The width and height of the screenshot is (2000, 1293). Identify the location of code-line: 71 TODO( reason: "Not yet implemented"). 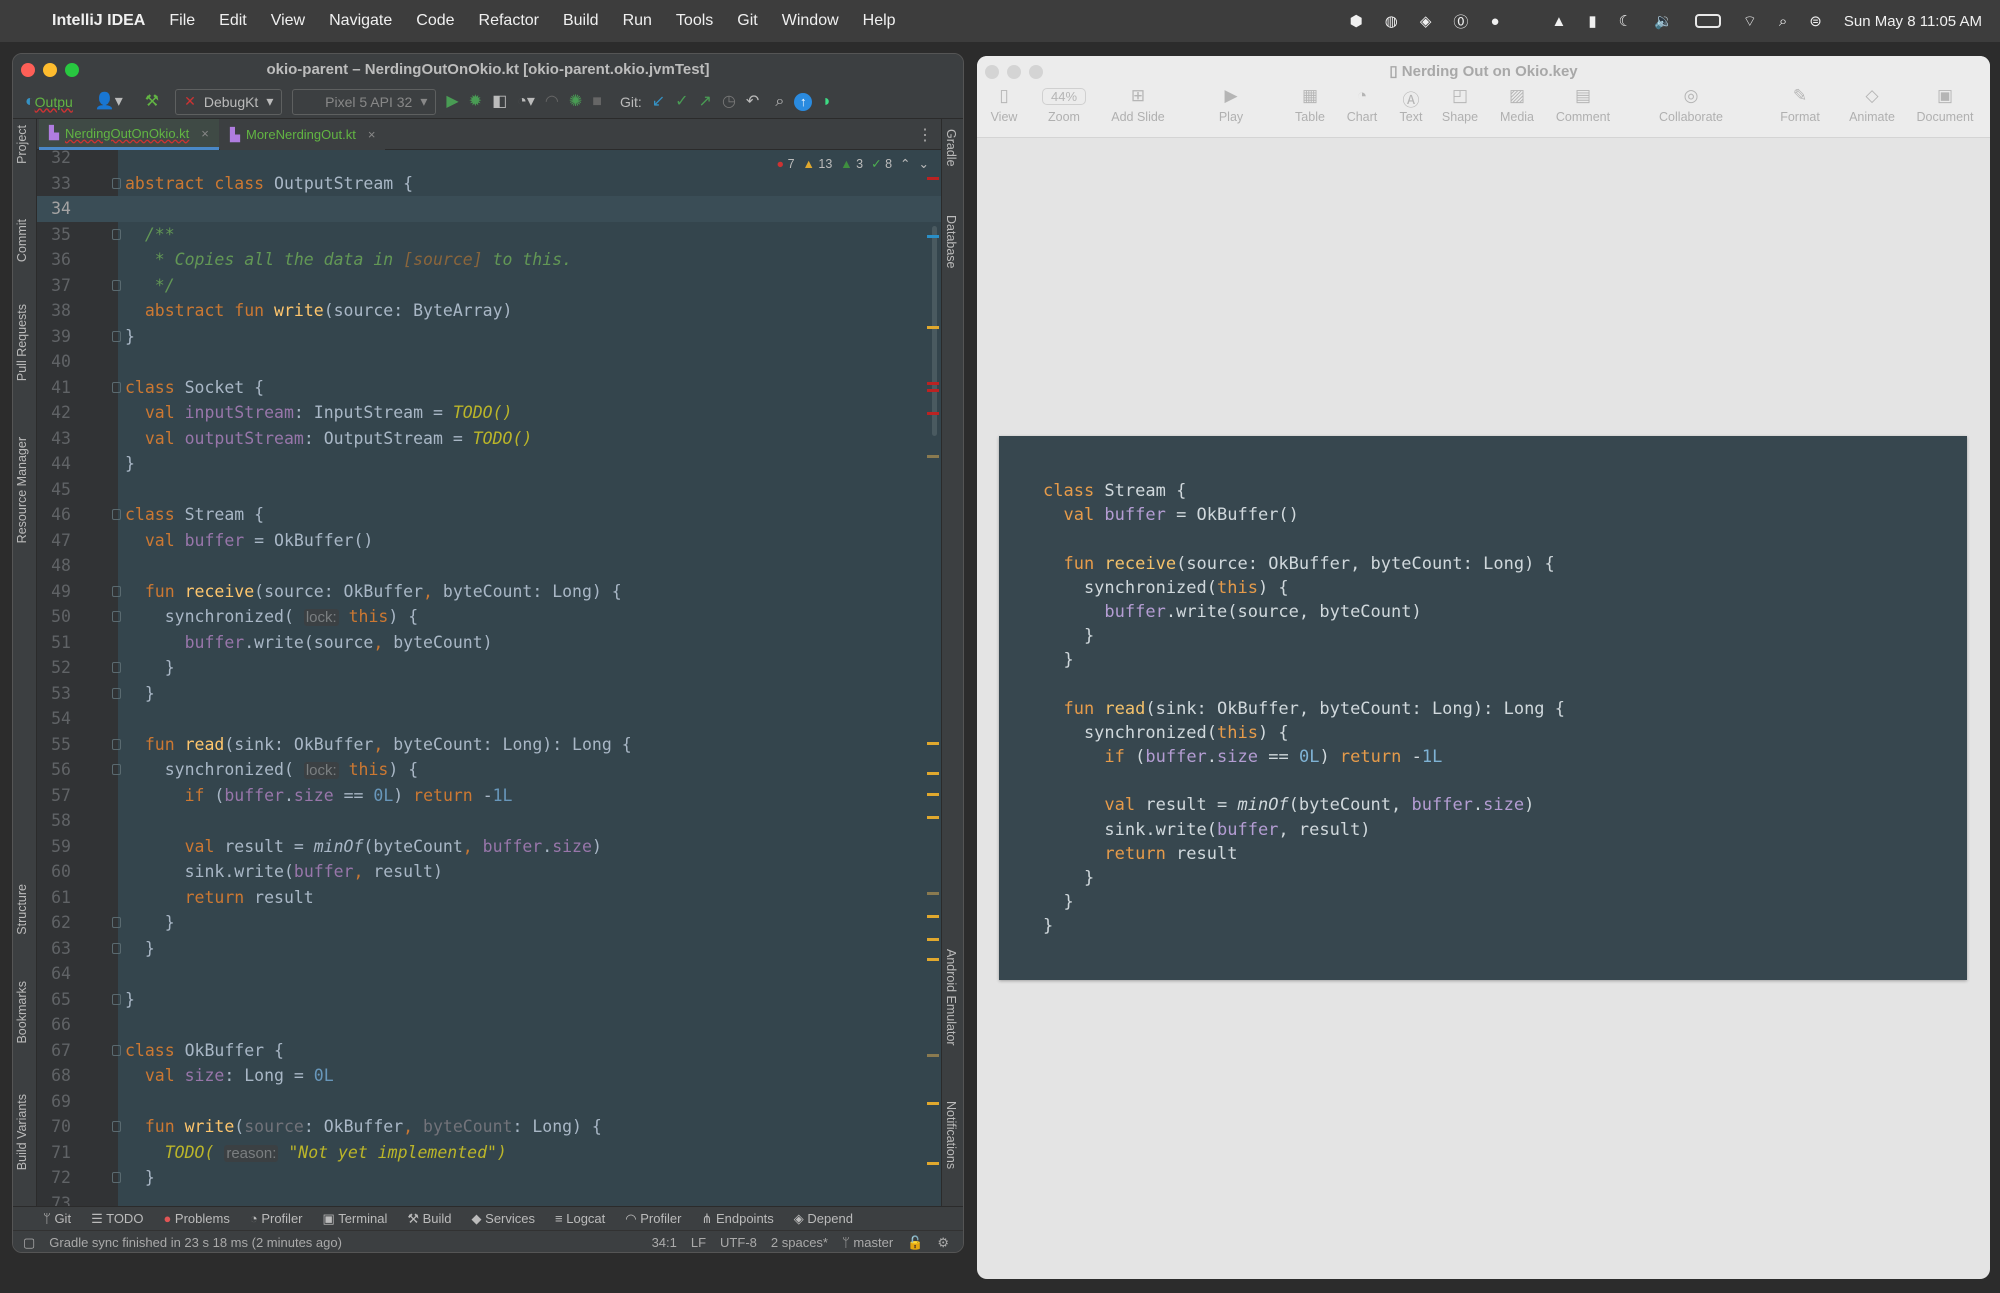
(489, 1153).